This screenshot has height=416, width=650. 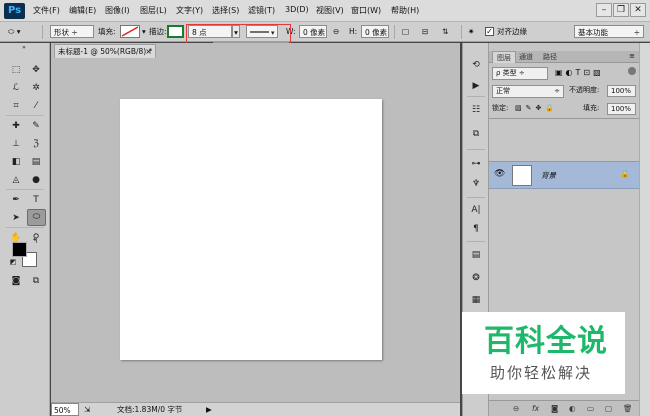 I want to click on export-icon: ⇲, so click(x=87, y=409).